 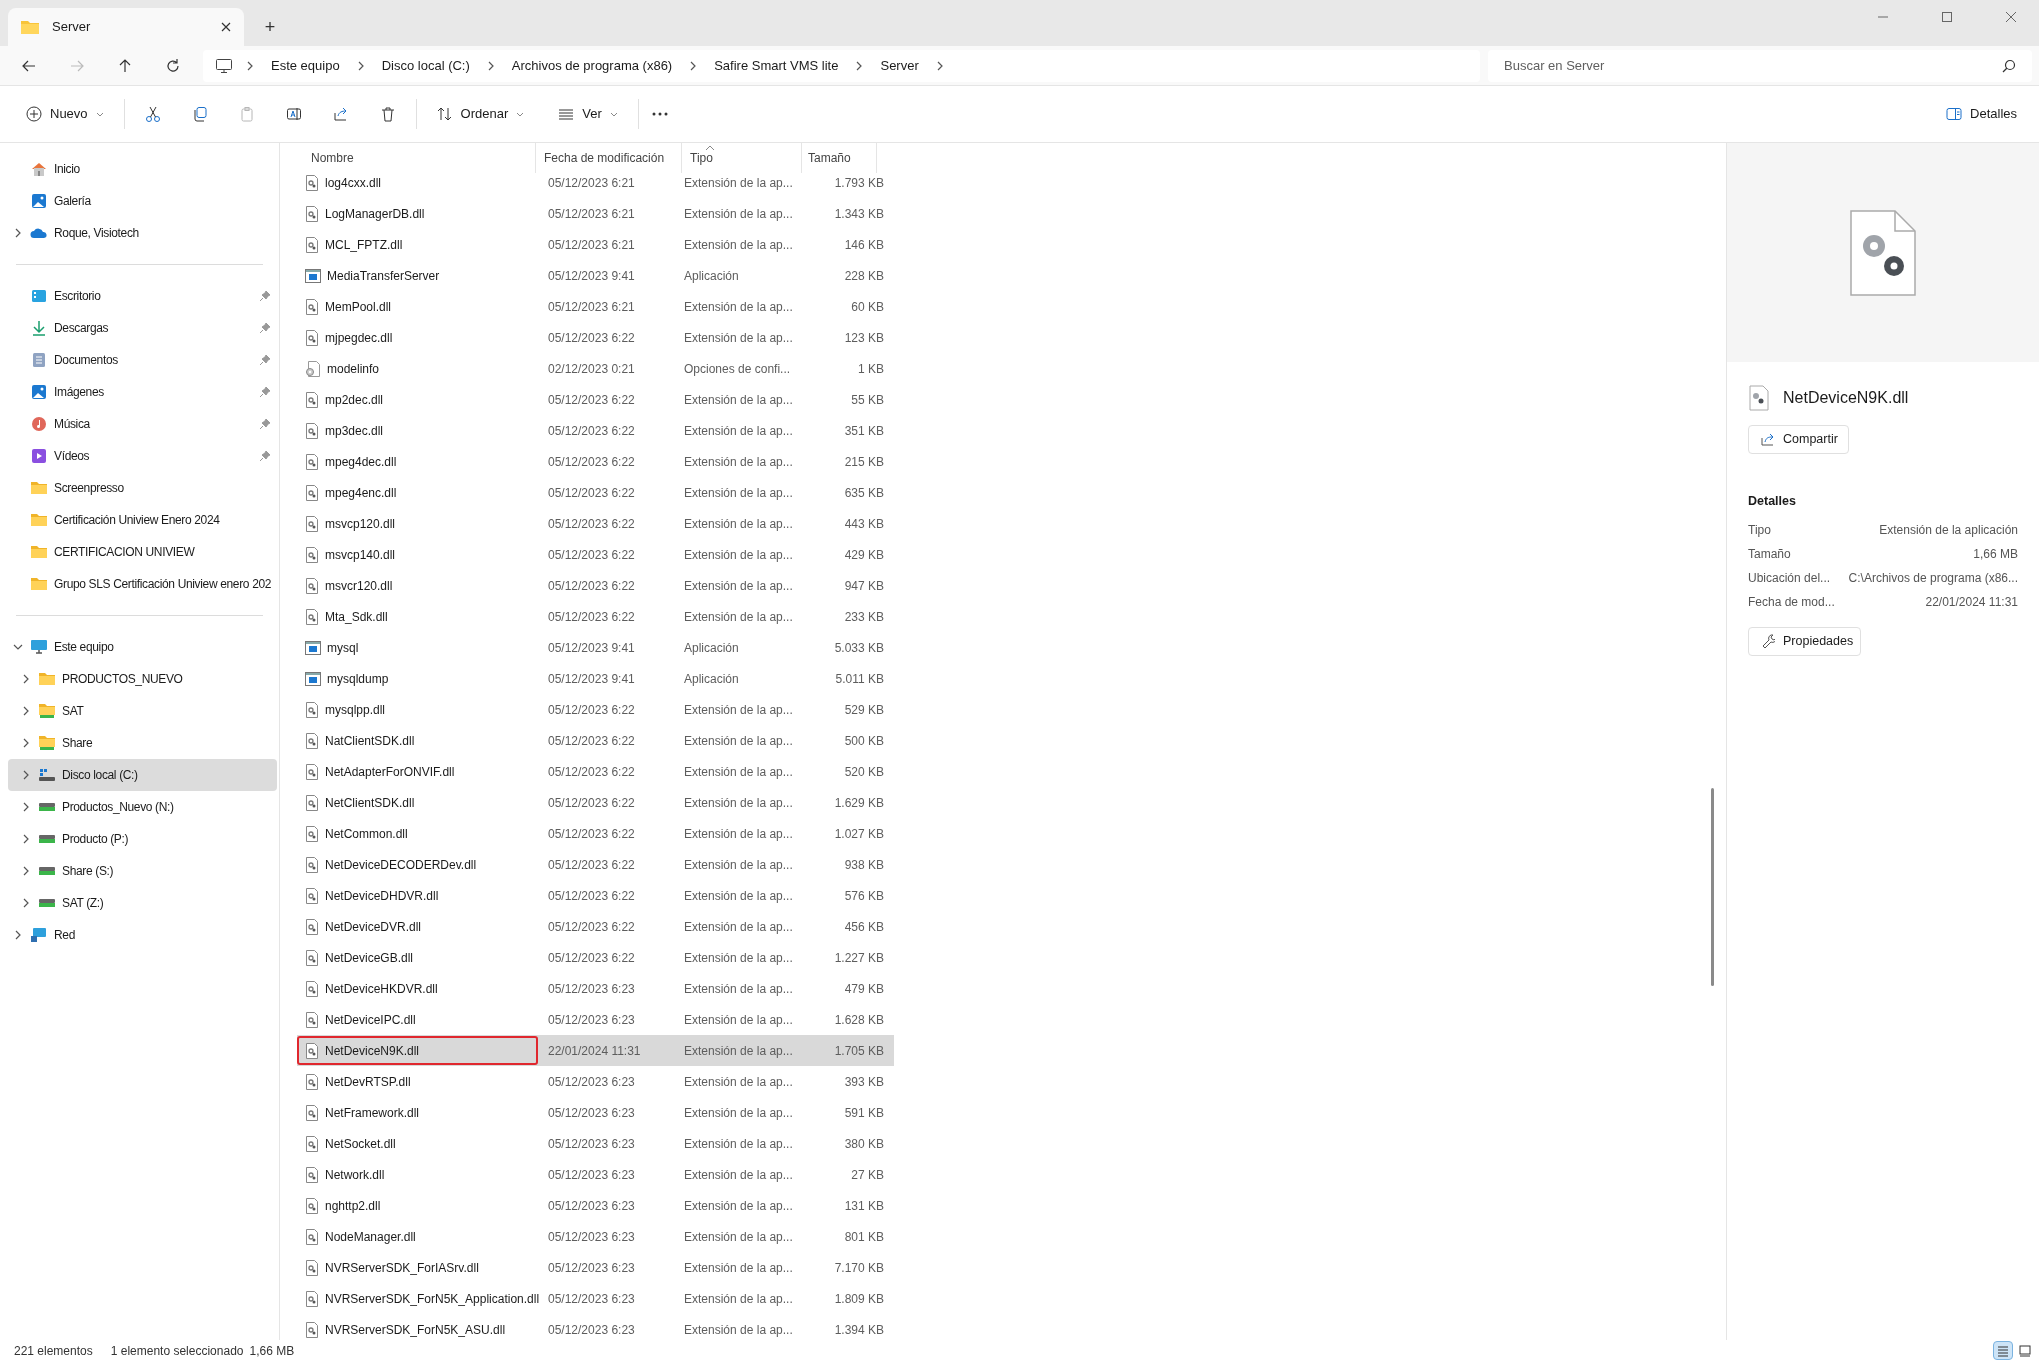 What do you see at coordinates (595, 833) in the screenshot?
I see `file-row: NetCommon.dll 05/12/2023 6:22 Extensión de la ap... 1.027 KB` at bounding box center [595, 833].